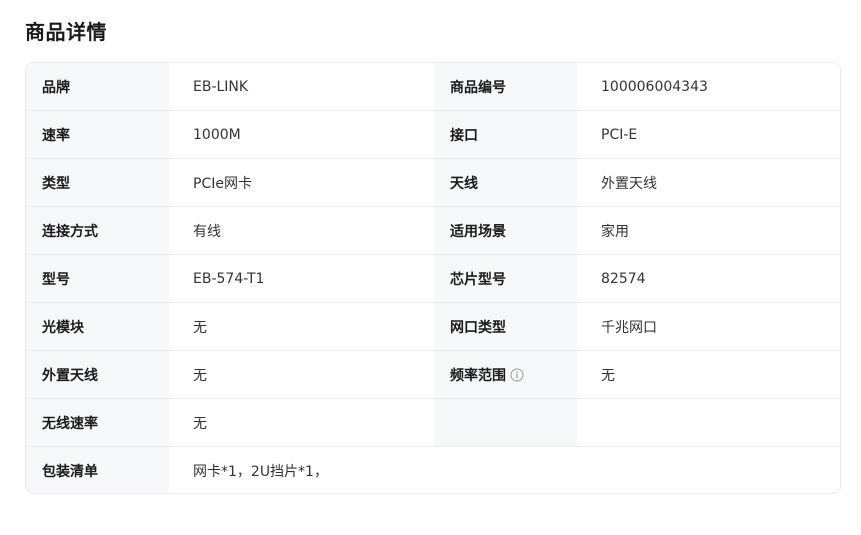 This screenshot has width=861, height=535. Describe the element at coordinates (505, 422) in the screenshot. I see `spec-label-empty` at that location.